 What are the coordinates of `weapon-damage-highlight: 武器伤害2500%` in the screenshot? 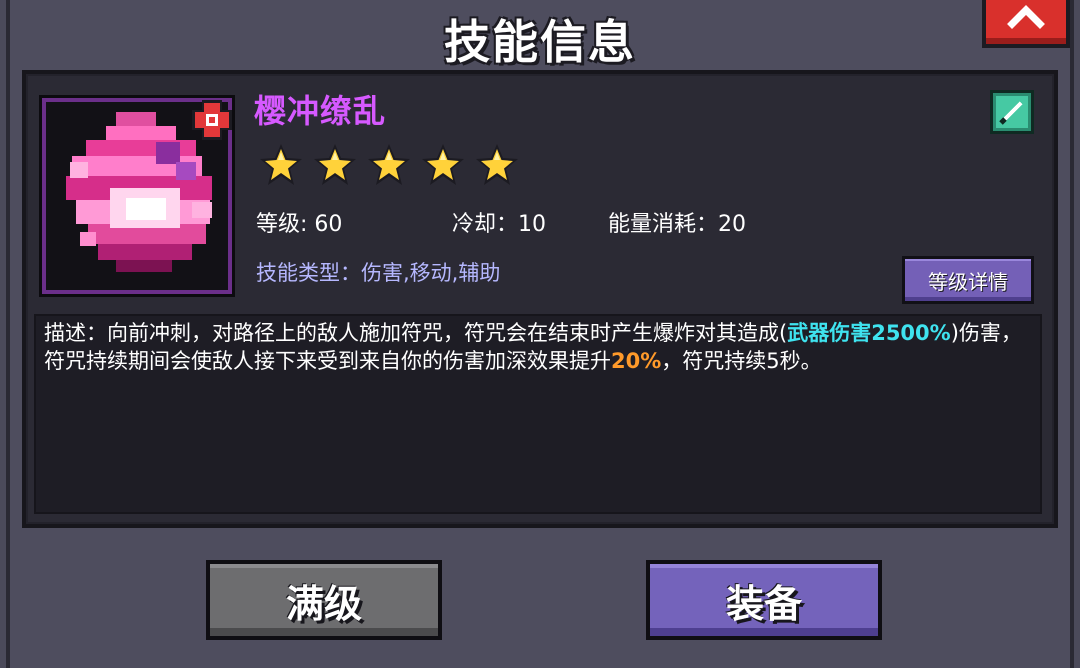 It's located at (869, 333).